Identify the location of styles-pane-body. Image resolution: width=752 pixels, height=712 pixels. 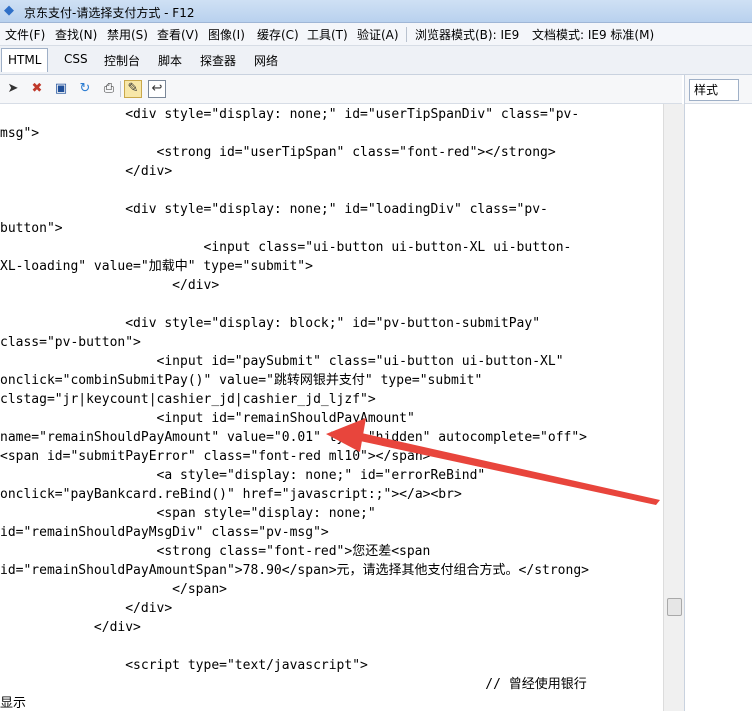
(718, 407).